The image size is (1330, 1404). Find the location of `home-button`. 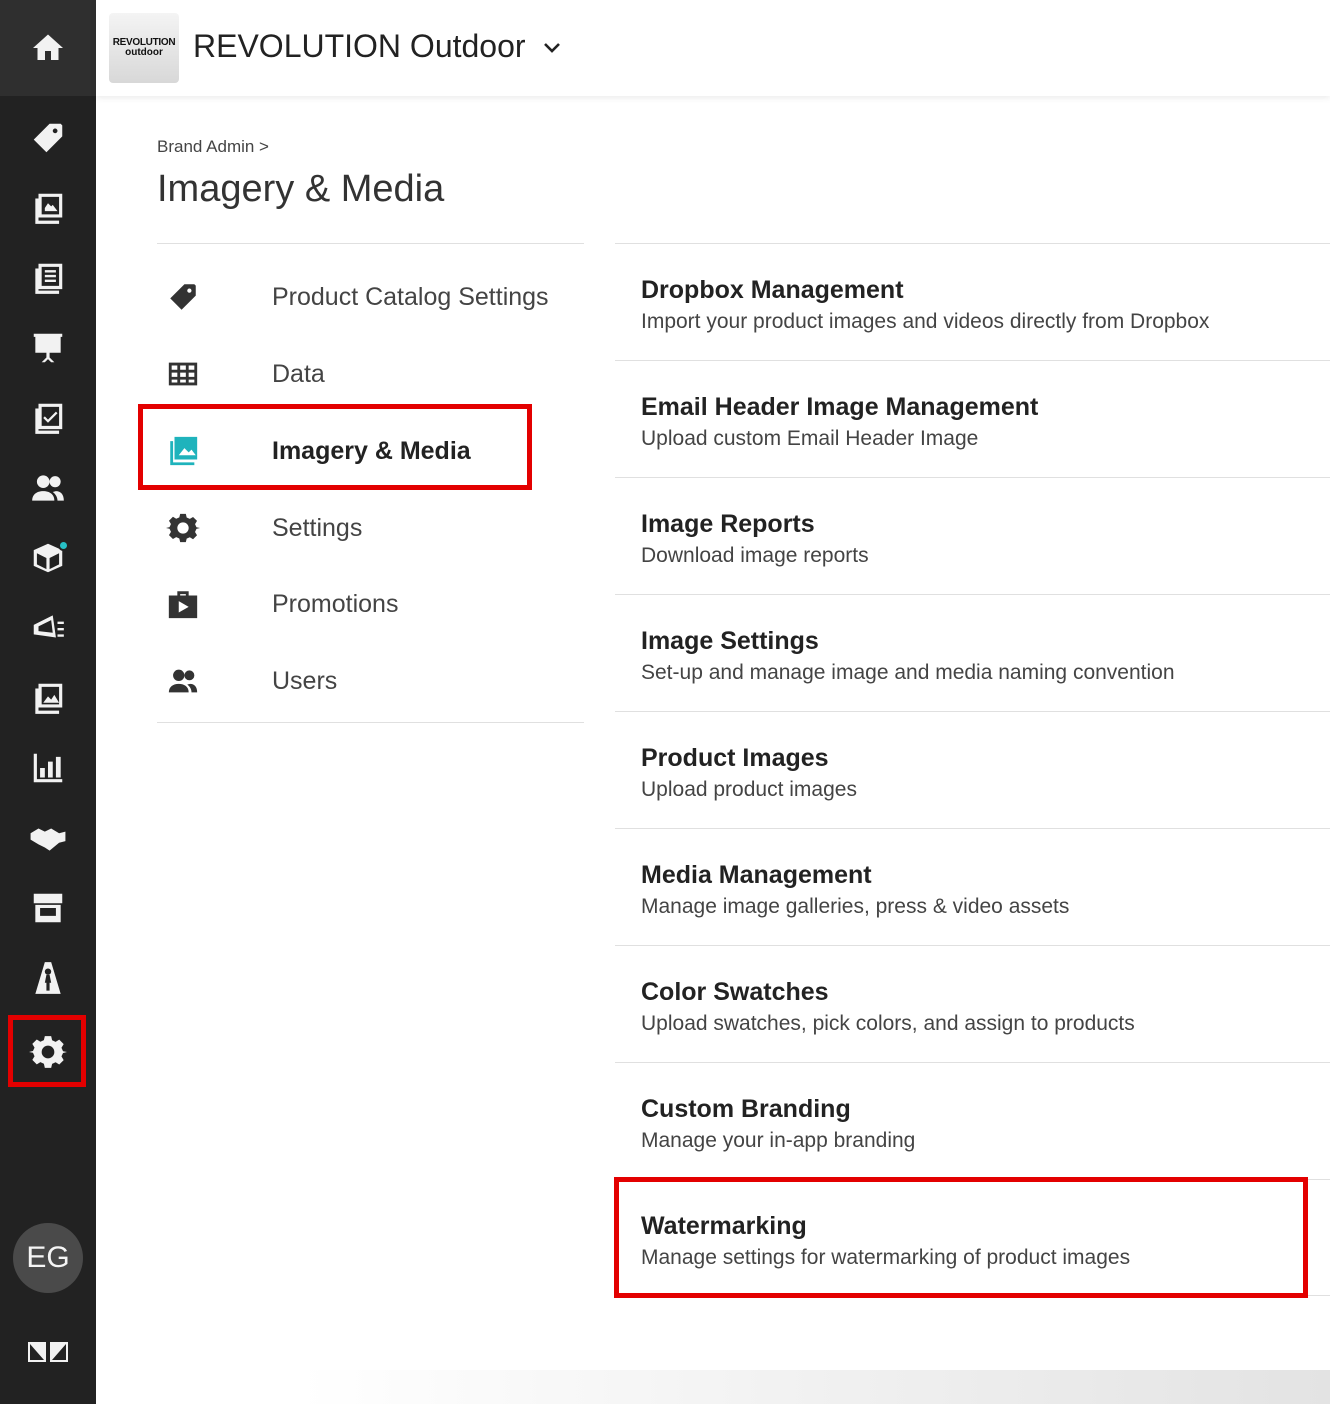

home-button is located at coordinates (48, 48).